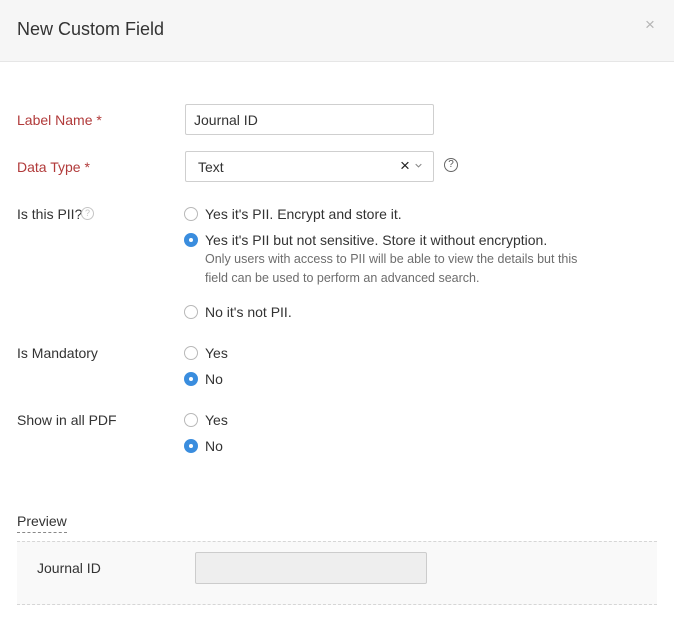 This screenshot has width=674, height=623. What do you see at coordinates (53, 167) in the screenshot?
I see `data-type-label: Data Type *` at bounding box center [53, 167].